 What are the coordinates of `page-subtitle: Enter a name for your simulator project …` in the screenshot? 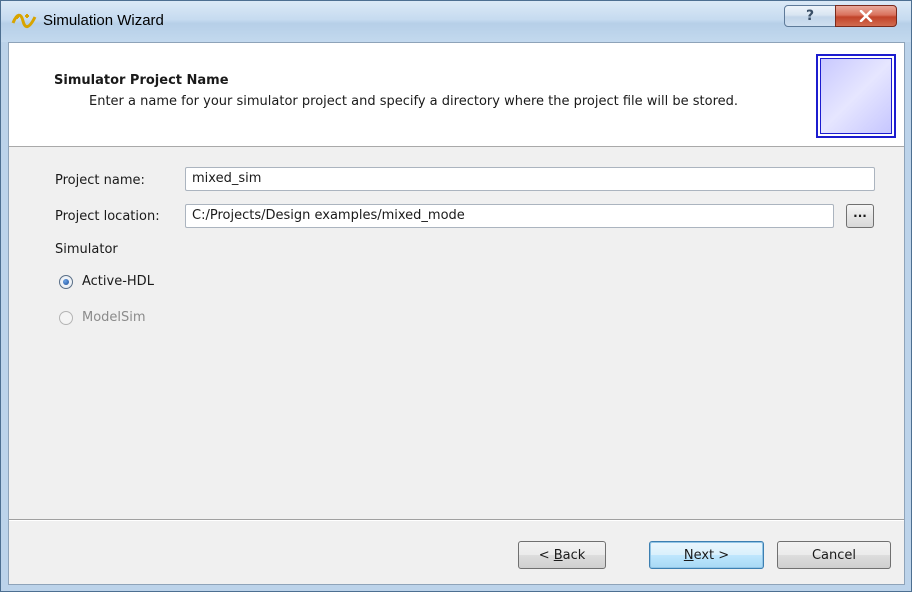 It's located at (414, 101).